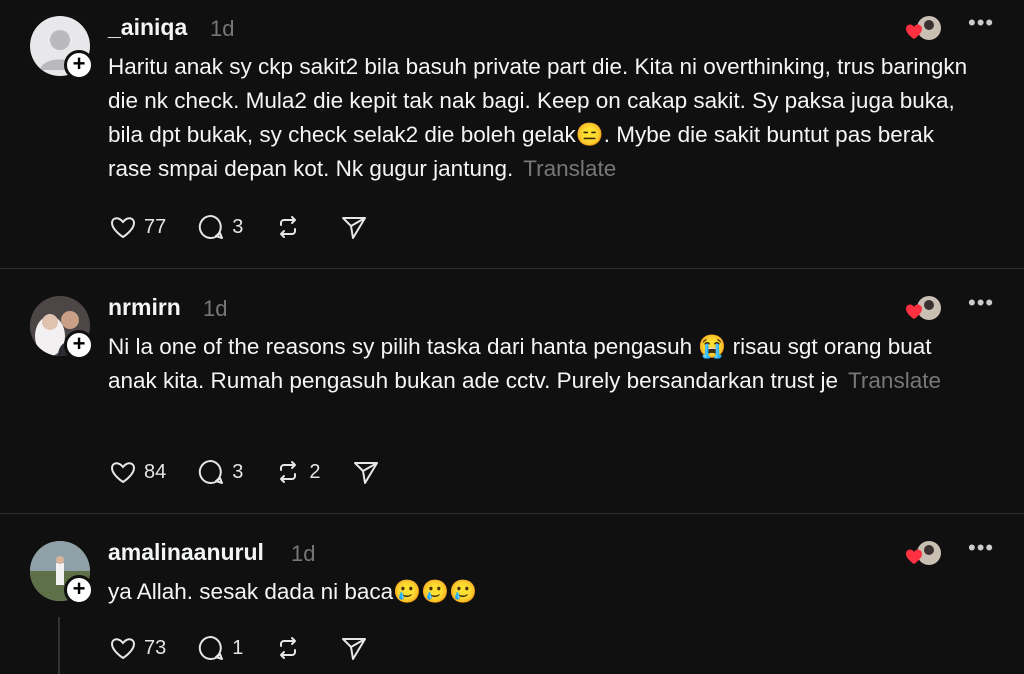 The image size is (1024, 674). Describe the element at coordinates (259, 472) in the screenshot. I see `action-bar: 84 3 2` at that location.